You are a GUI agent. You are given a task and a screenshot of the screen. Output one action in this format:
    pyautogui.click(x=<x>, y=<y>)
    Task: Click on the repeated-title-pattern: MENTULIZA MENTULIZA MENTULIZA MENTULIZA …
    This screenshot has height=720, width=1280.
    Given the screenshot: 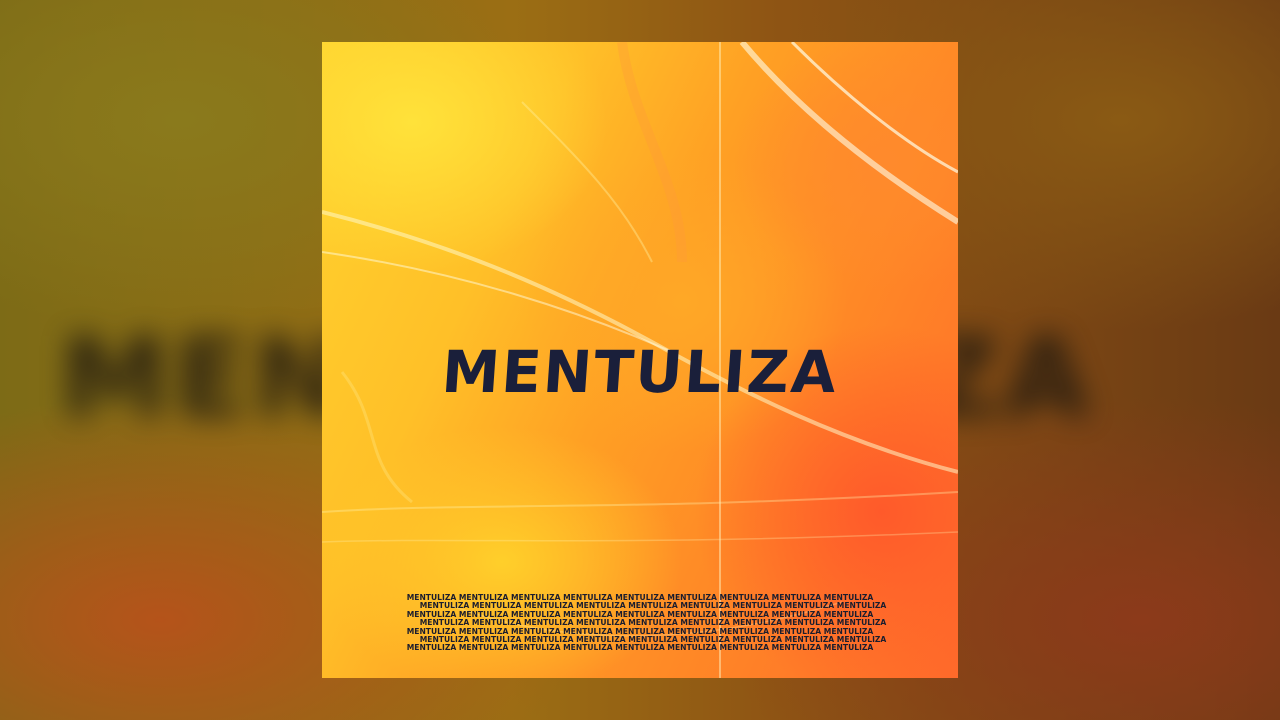 What is the action you would take?
    pyautogui.click(x=640, y=623)
    